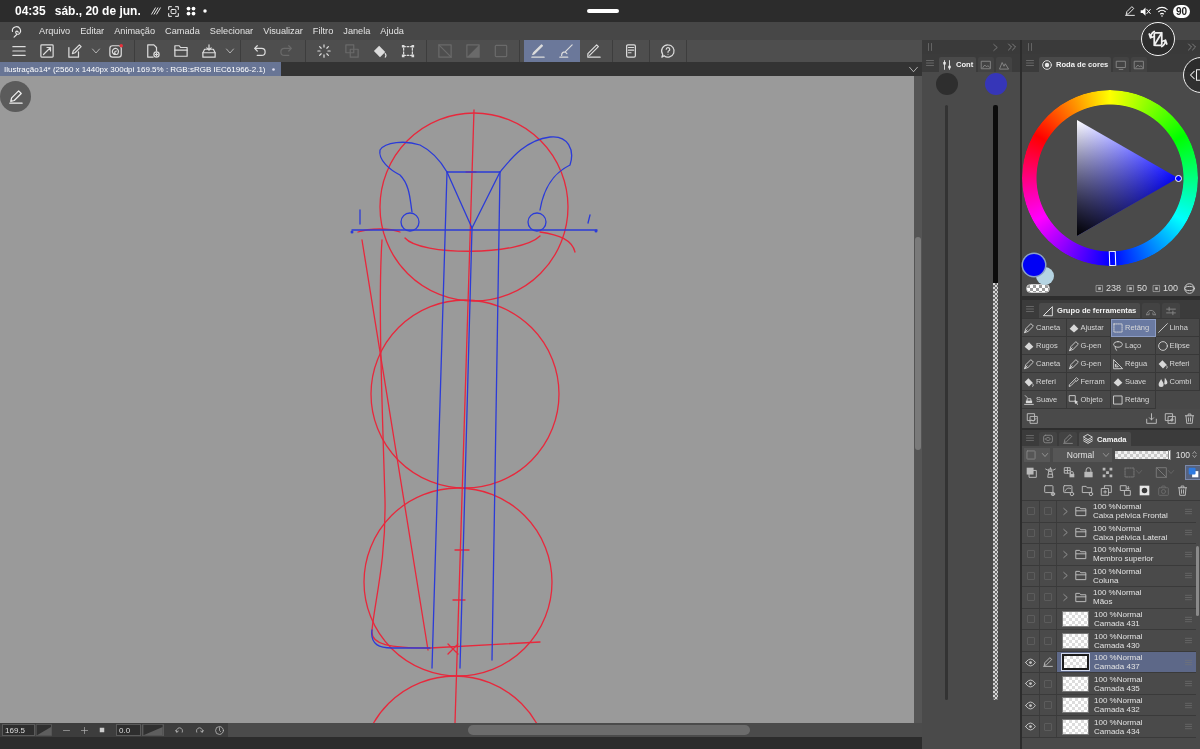 The width and height of the screenshot is (1200, 749). Describe the element at coordinates (182, 31) in the screenshot. I see `menu-item: Camada` at that location.